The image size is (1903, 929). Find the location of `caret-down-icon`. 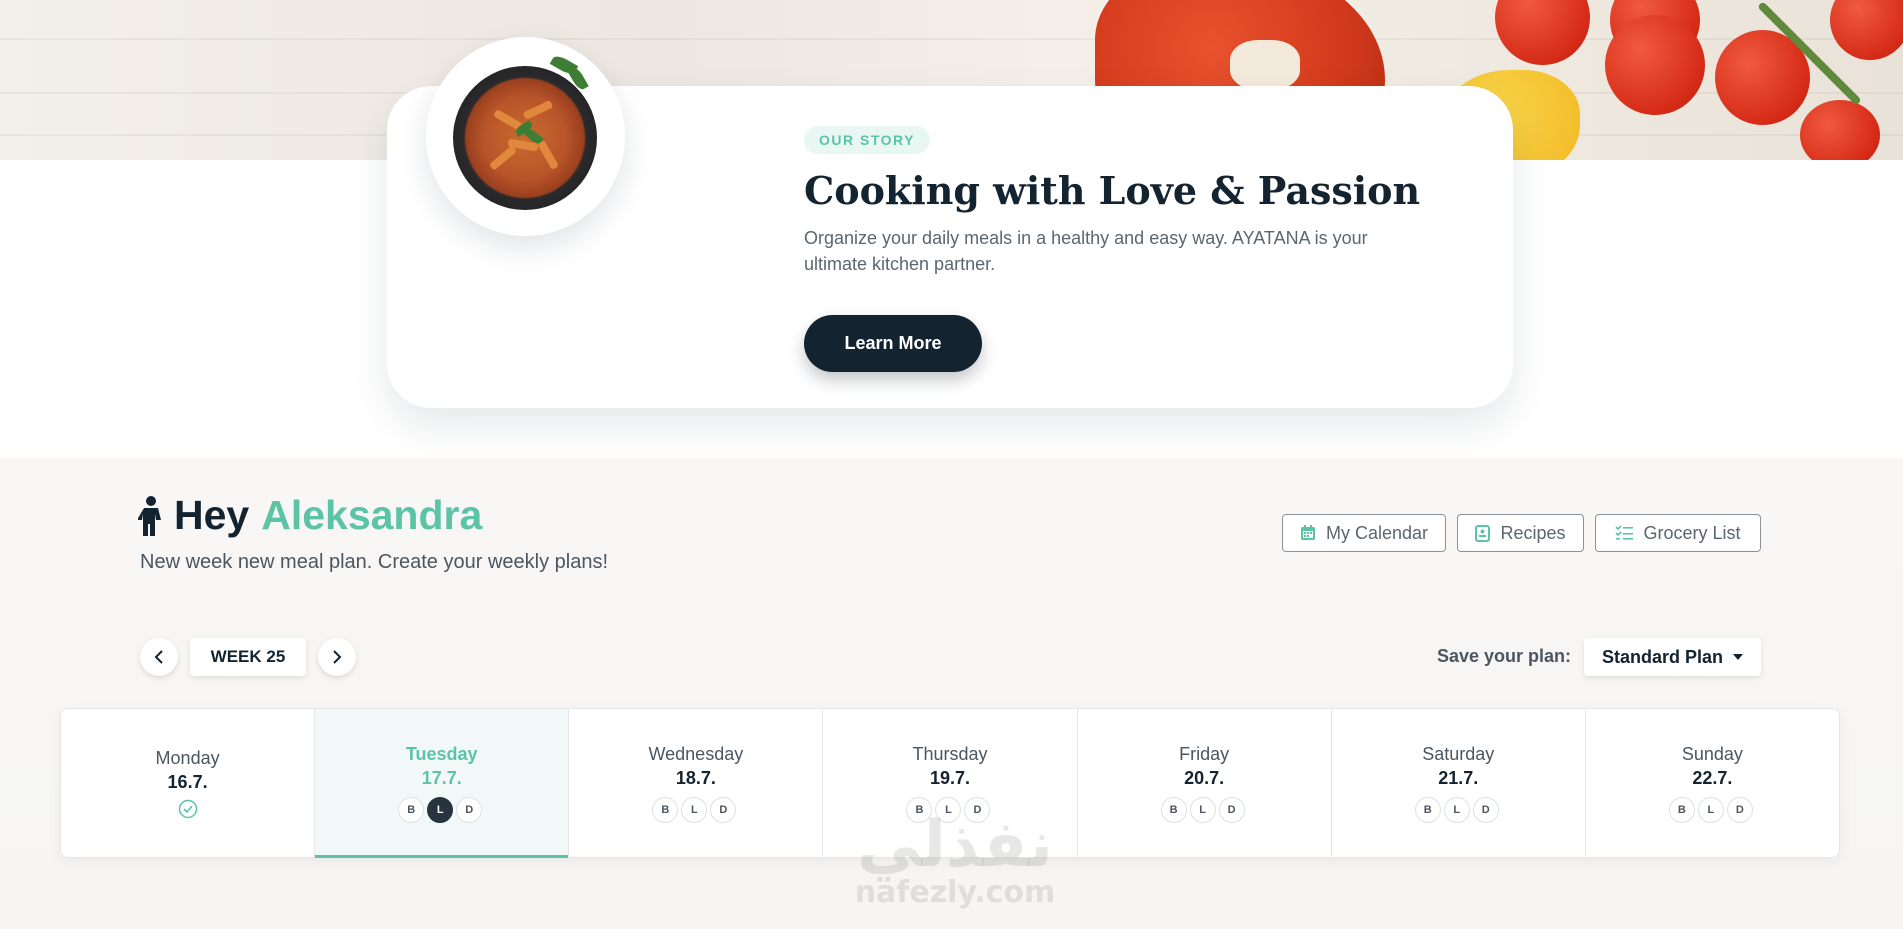

caret-down-icon is located at coordinates (1738, 657).